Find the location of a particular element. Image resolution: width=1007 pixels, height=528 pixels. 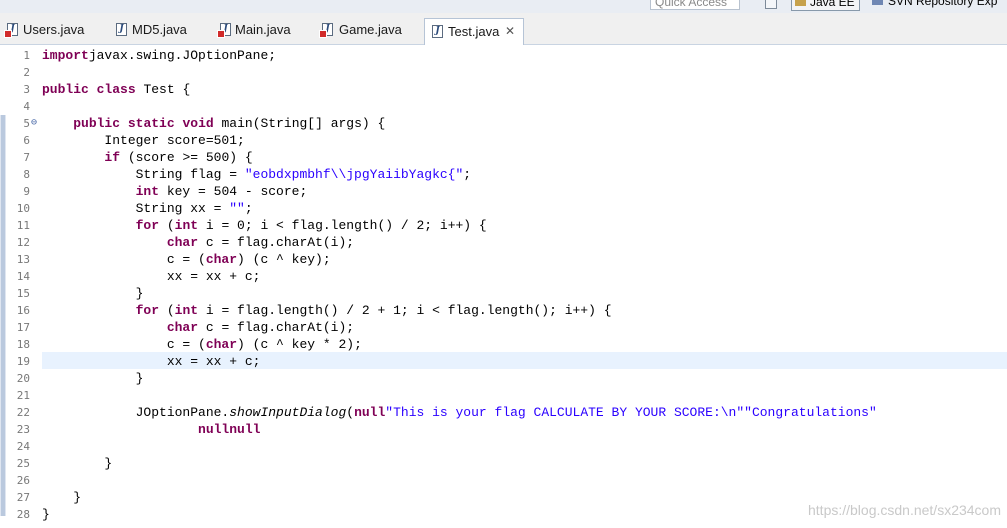

code-line: if (score >= 500) { is located at coordinates (178, 157).